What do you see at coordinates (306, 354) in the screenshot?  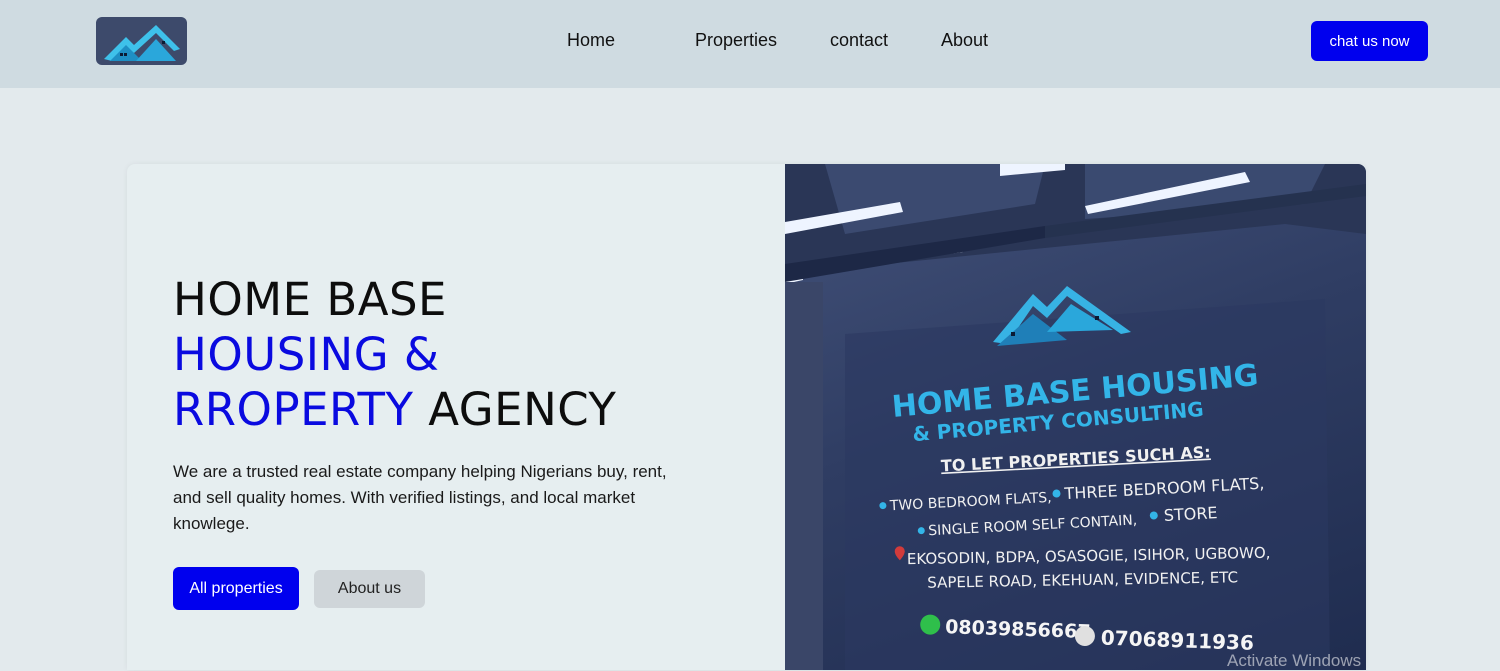 I see `hero-title-line2: HOUSING &` at bounding box center [306, 354].